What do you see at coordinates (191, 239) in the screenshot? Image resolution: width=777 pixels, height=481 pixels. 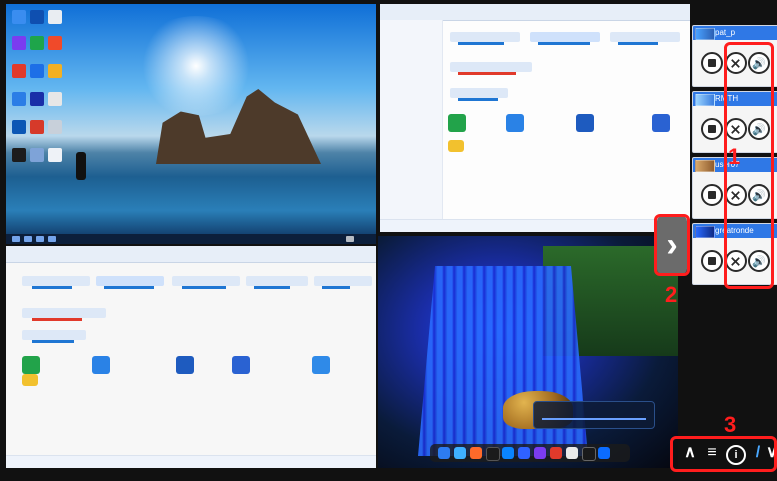 I see `desktop-taskbar` at bounding box center [191, 239].